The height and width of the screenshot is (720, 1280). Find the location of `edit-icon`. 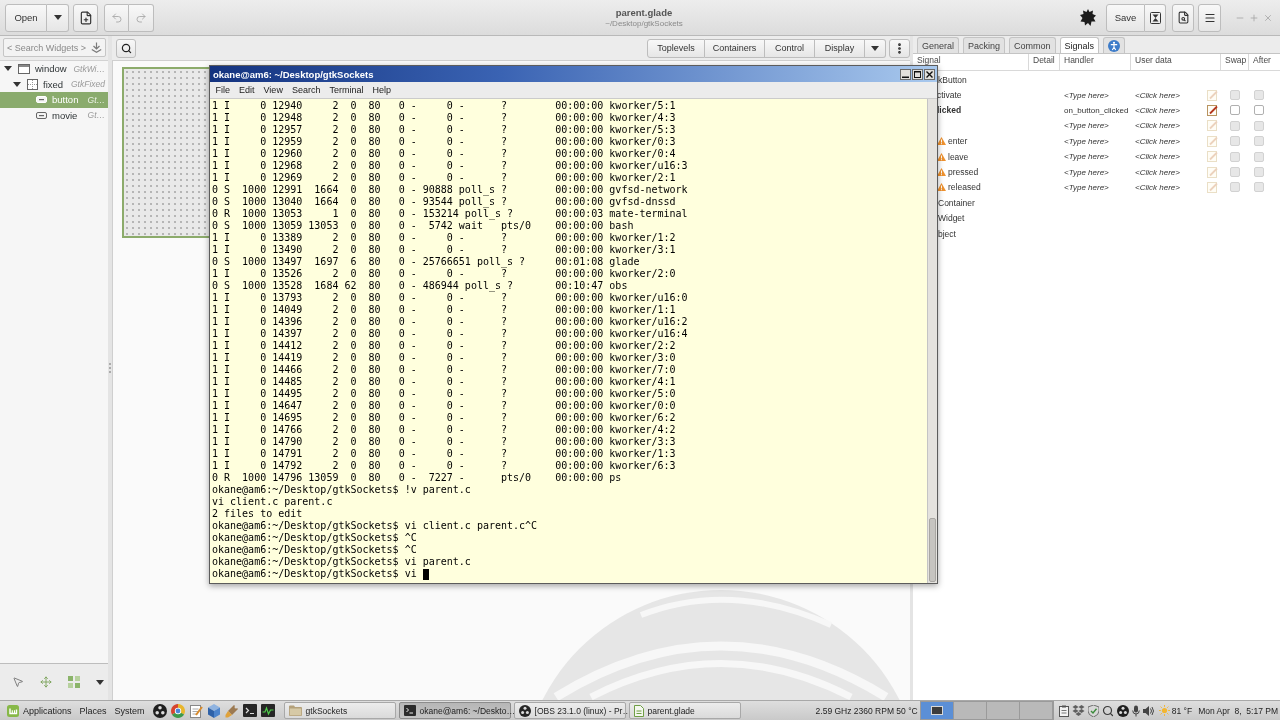

edit-icon is located at coordinates (1212, 110).